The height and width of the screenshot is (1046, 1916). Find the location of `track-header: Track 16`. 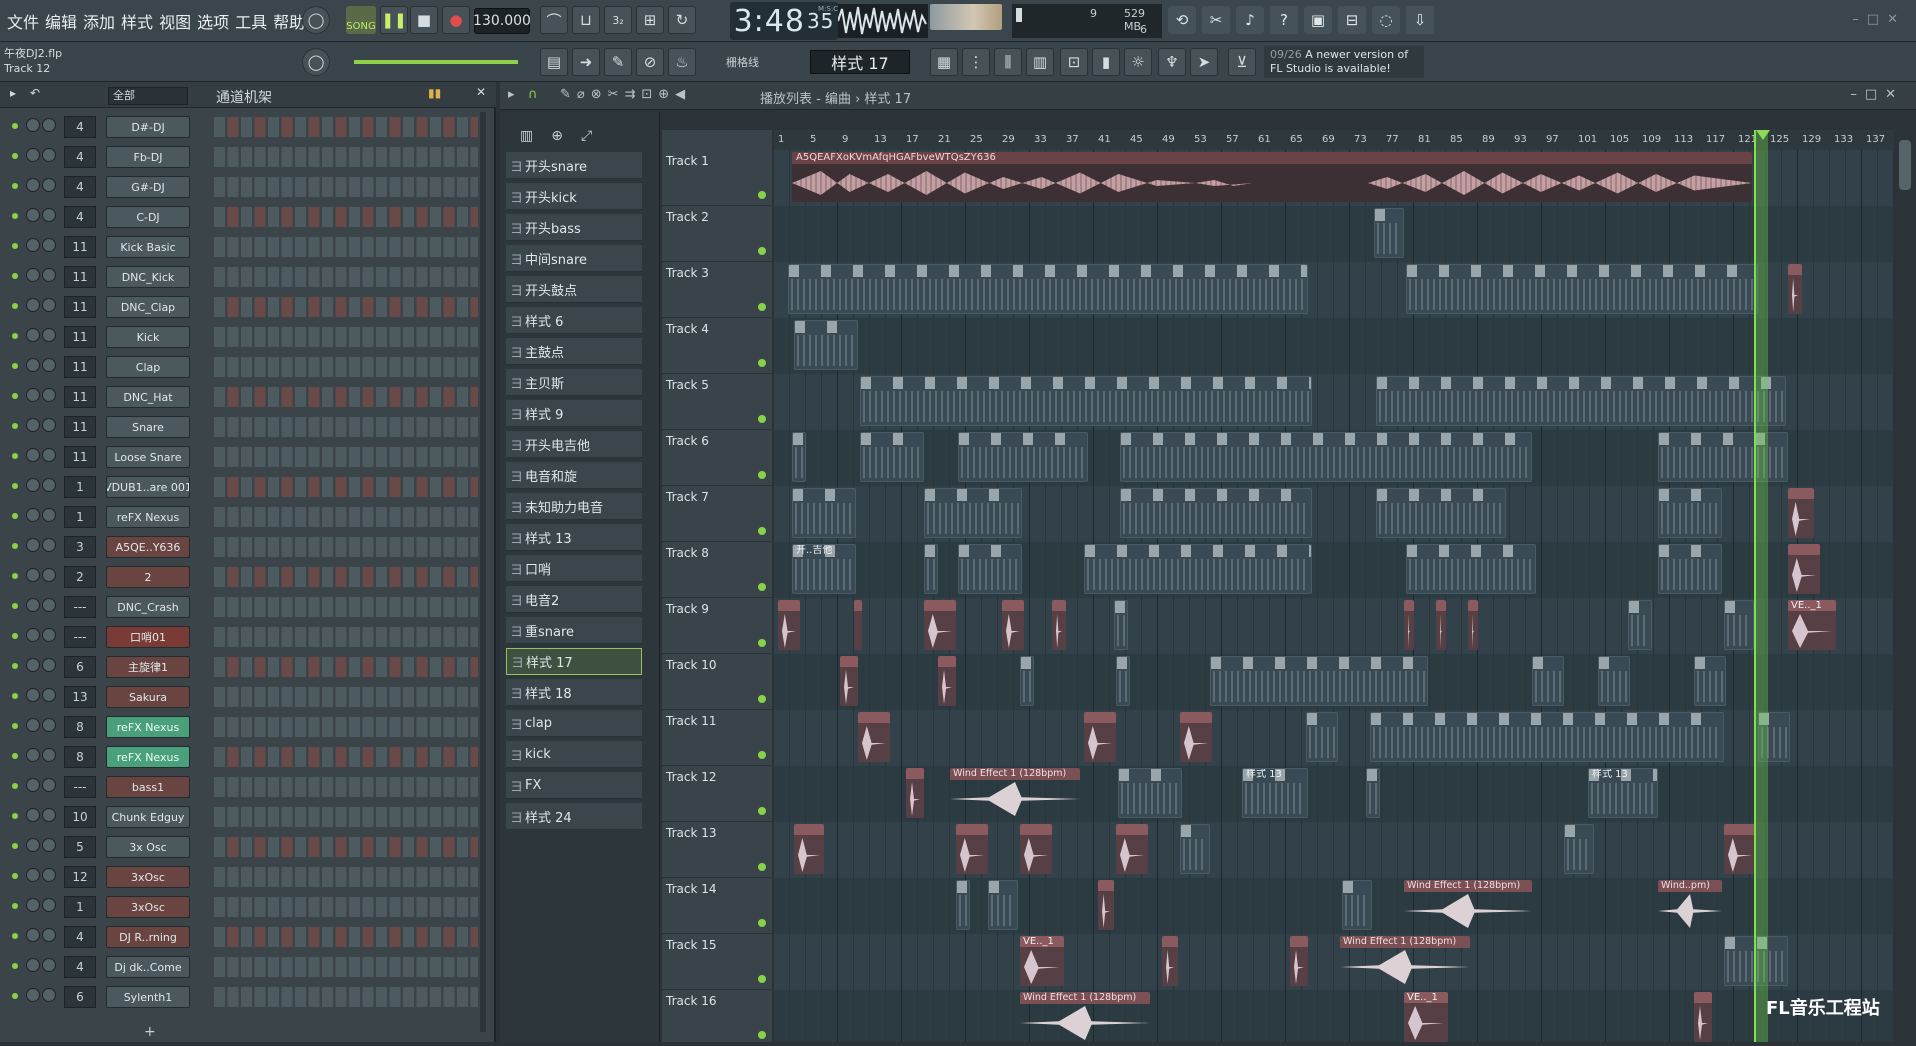

track-header: Track 16 is located at coordinates (717, 1018).